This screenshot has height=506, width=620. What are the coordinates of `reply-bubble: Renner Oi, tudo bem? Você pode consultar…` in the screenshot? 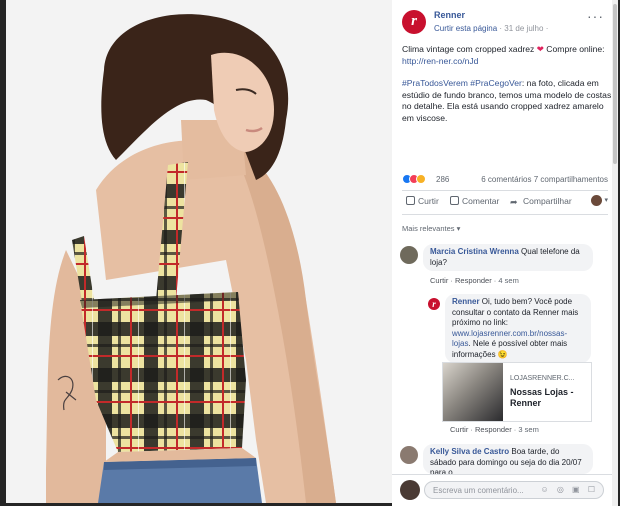 It's located at (518, 328).